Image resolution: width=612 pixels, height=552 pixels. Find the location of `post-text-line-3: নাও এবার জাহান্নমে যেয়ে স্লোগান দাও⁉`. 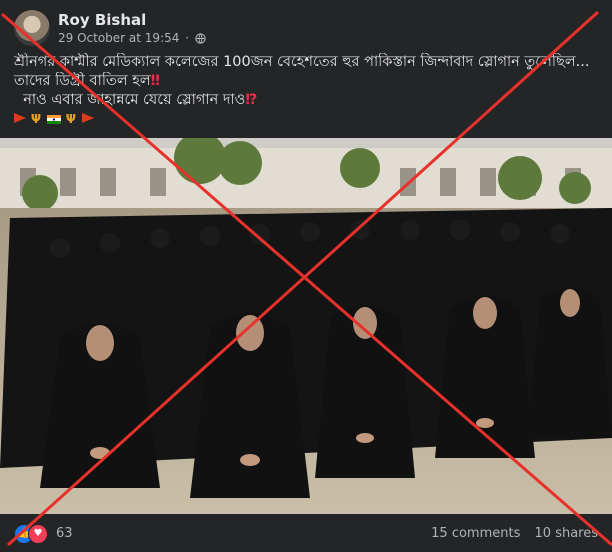

post-text-line-3: নাও এবার জাহান্নমে যেয়ে স্লোগান দাও⁉ is located at coordinates (309, 100).